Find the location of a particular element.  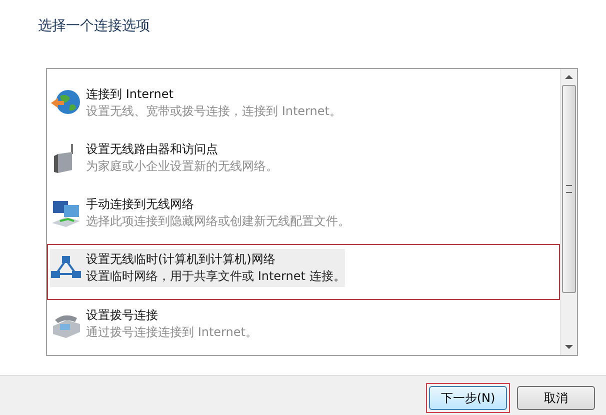

option-title: 手动连接到无线网络 is located at coordinates (140, 204).